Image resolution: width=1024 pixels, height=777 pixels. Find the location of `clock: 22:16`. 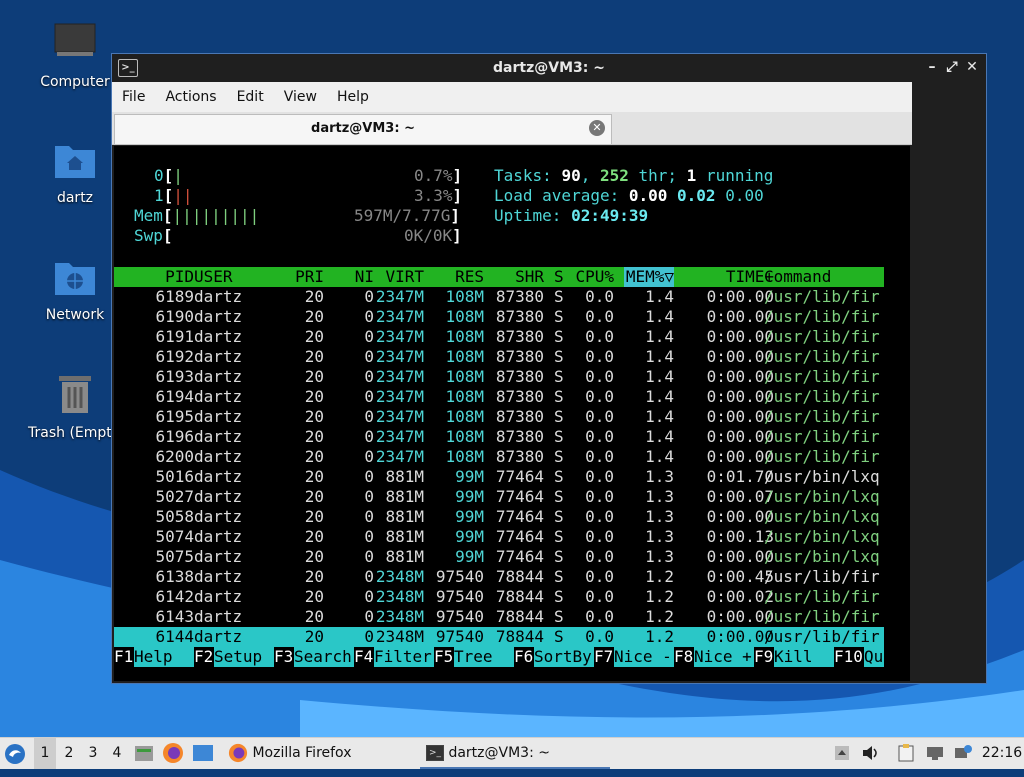

clock: 22:16 is located at coordinates (1002, 753).